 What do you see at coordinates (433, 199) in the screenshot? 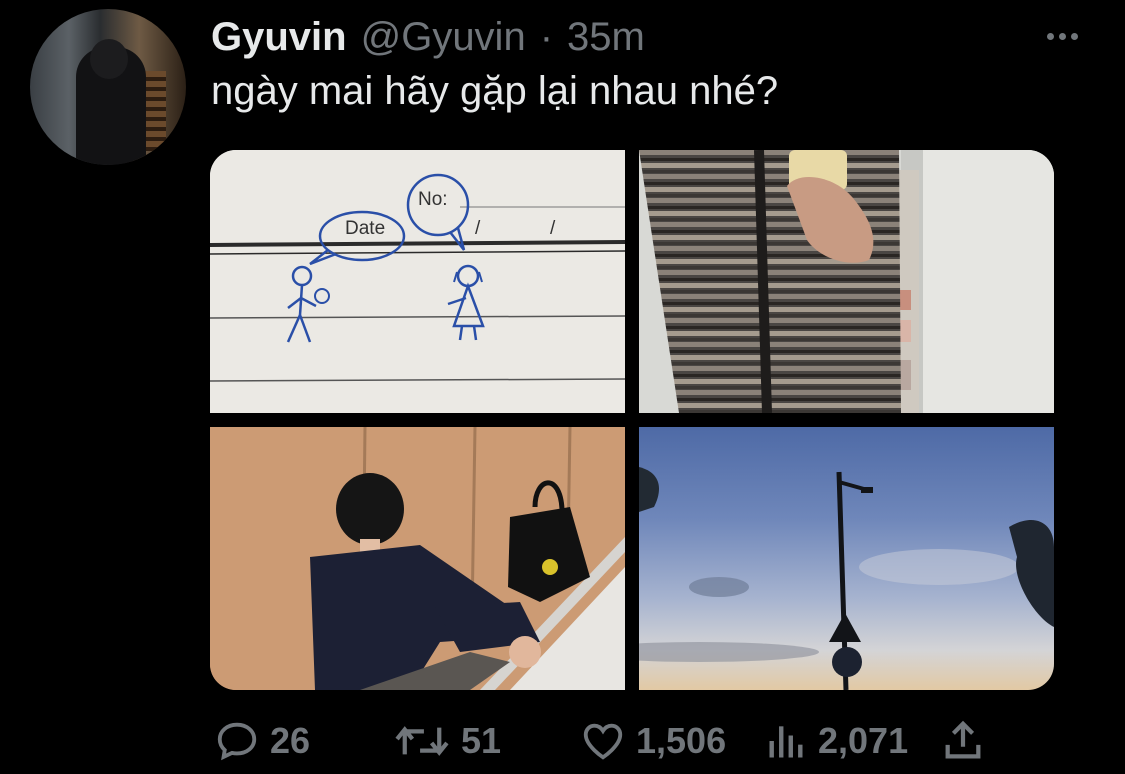
I see `bubble-right-text: No:` at bounding box center [433, 199].